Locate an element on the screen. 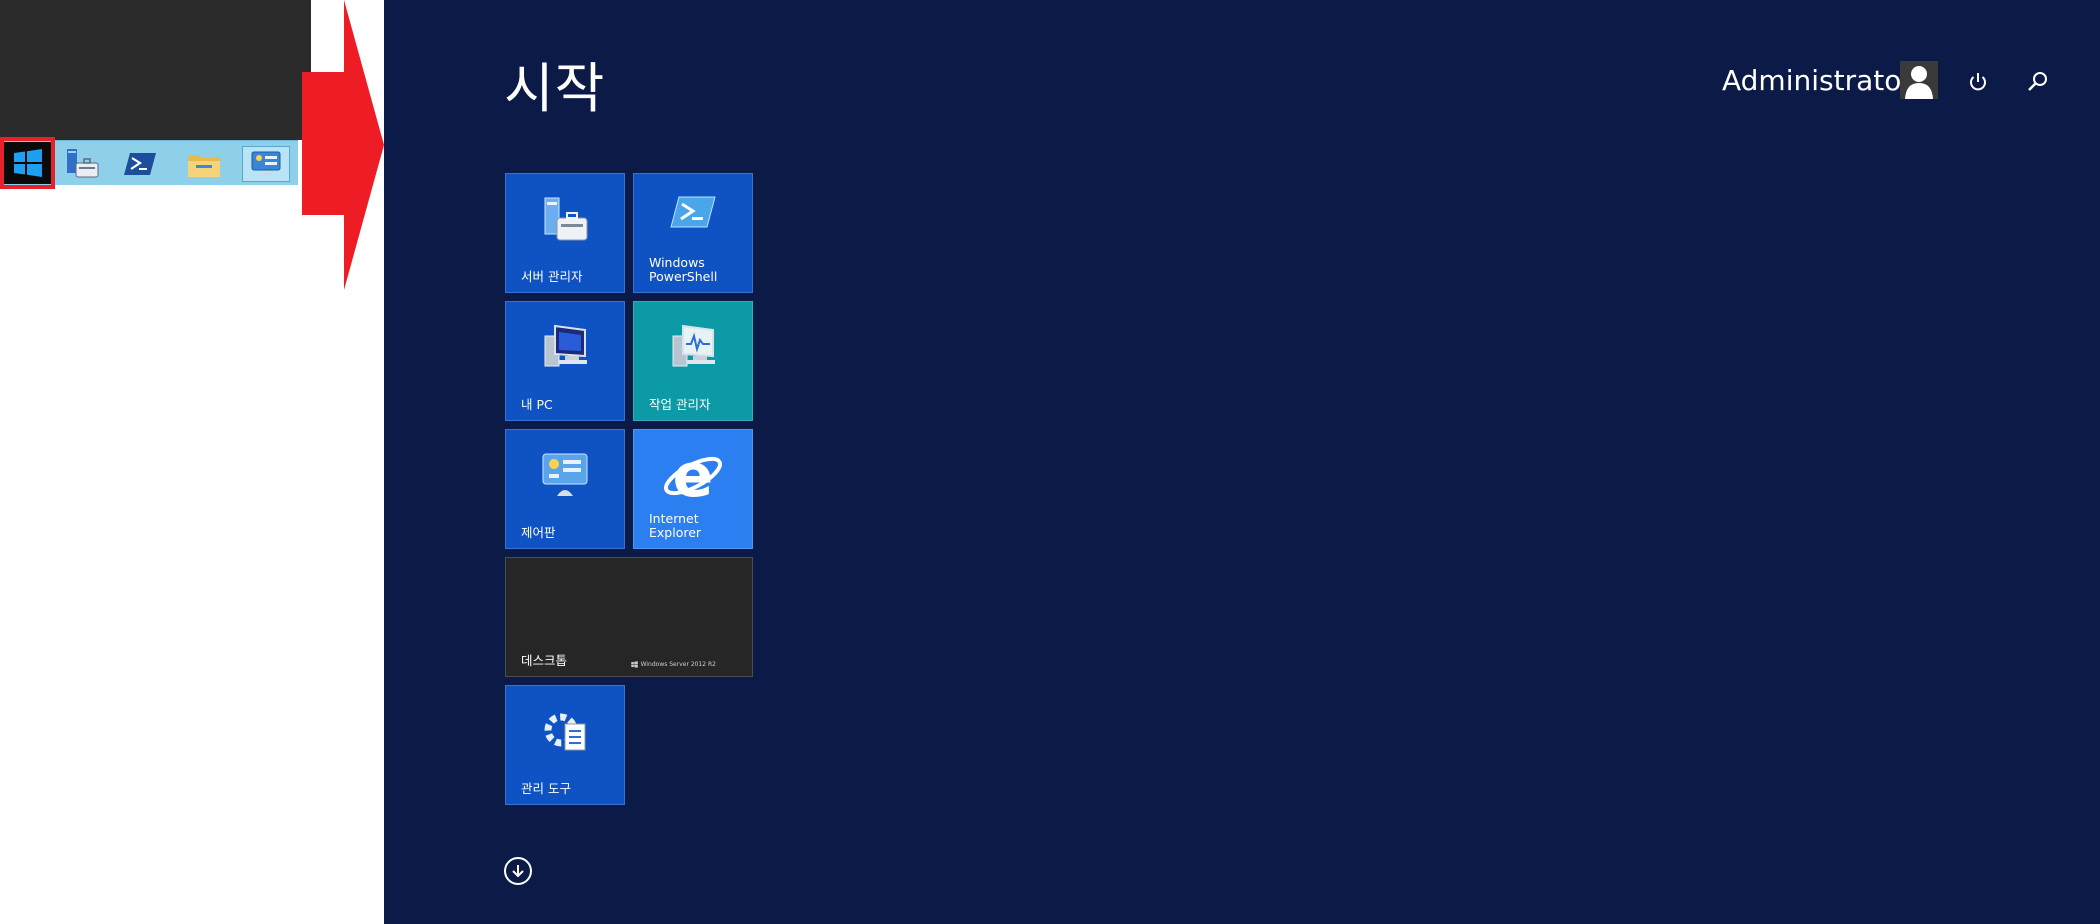 The width and height of the screenshot is (2100, 924). tile-this-pc: 내 PC is located at coordinates (565, 361).